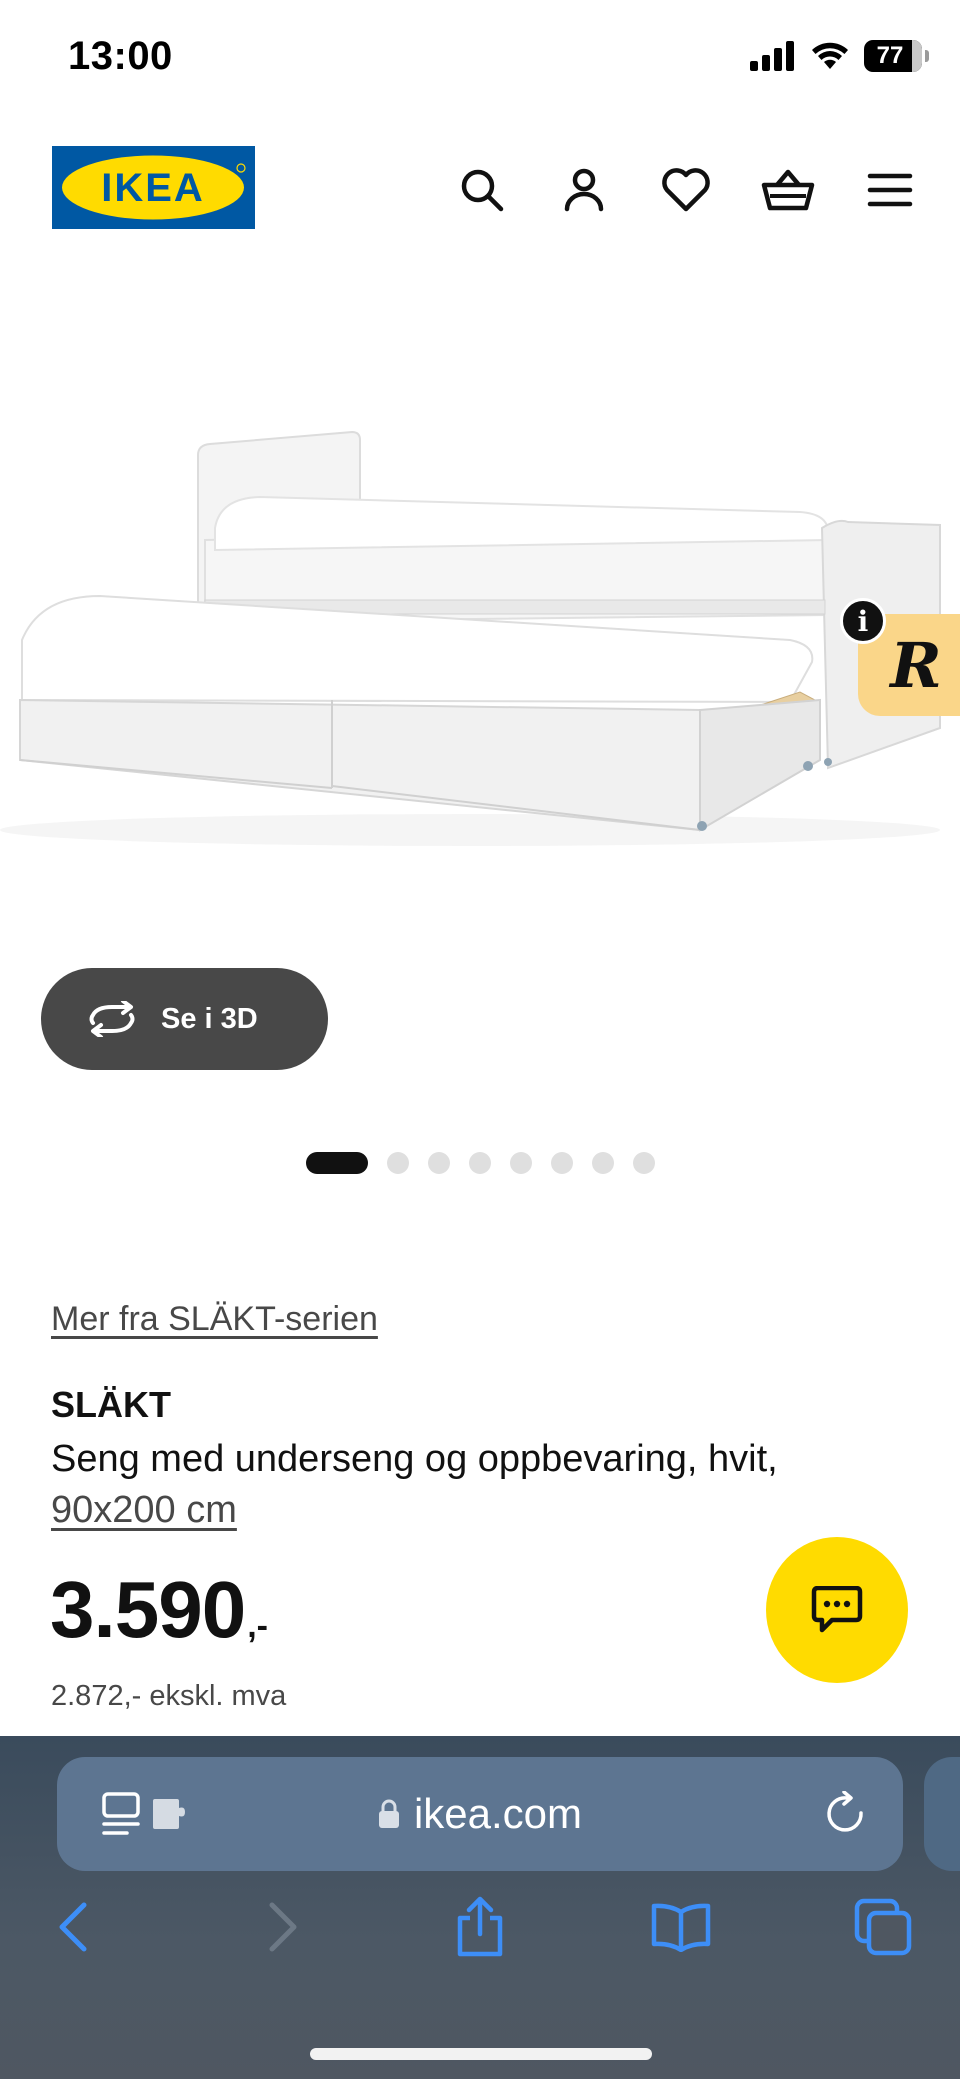 The image size is (960, 2079). Describe the element at coordinates (847, 1816) in the screenshot. I see `reload-icon` at that location.